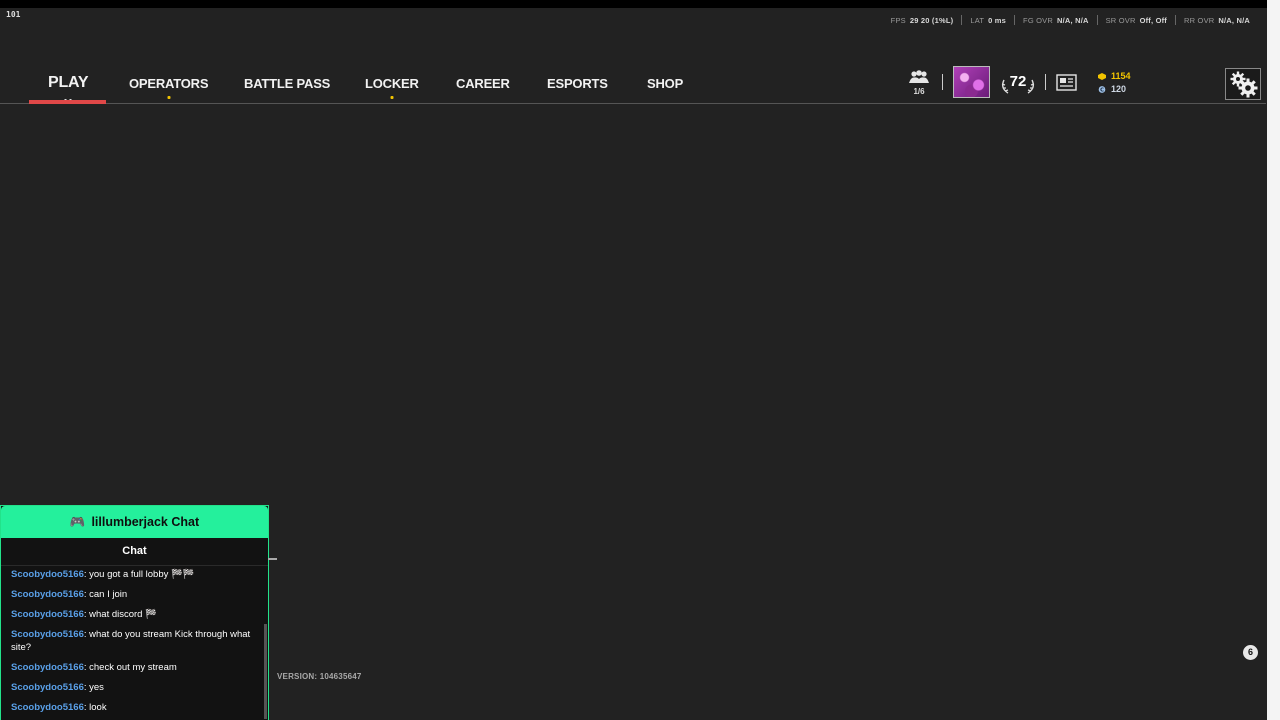 The image size is (1280, 720). I want to click on perf-rr-value: N/A, N/A, so click(1234, 20).